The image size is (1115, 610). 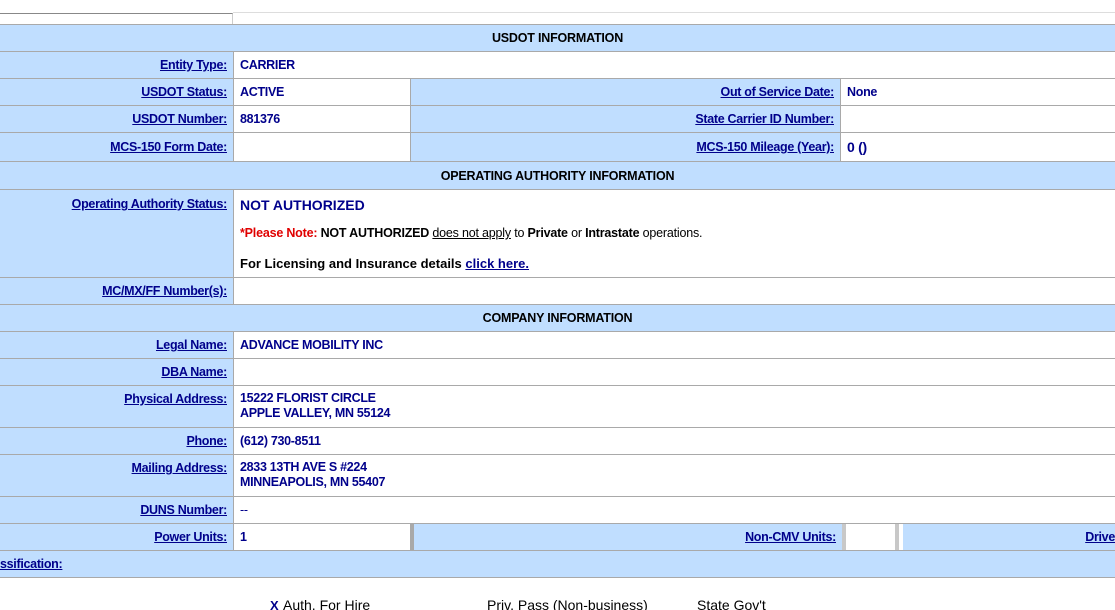 I want to click on state-carrier-id-label: State Carrier ID Number:, so click(x=625, y=119).